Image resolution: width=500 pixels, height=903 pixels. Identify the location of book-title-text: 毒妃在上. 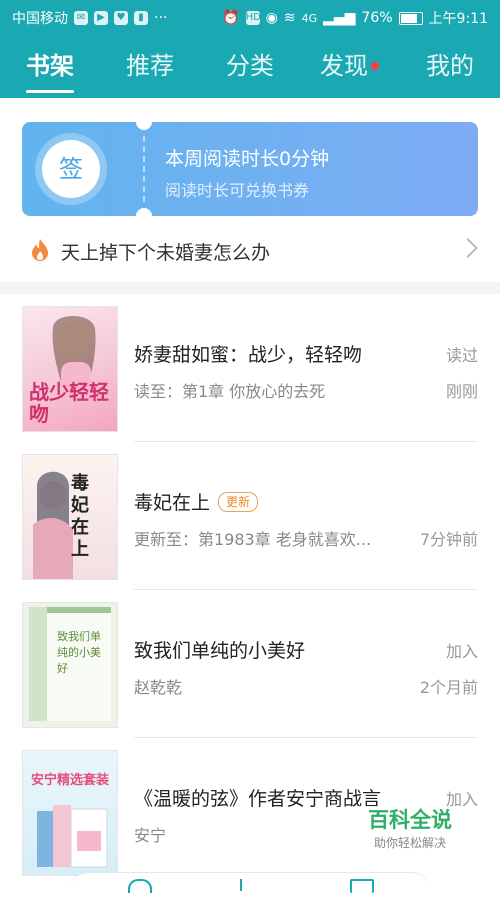
(172, 503).